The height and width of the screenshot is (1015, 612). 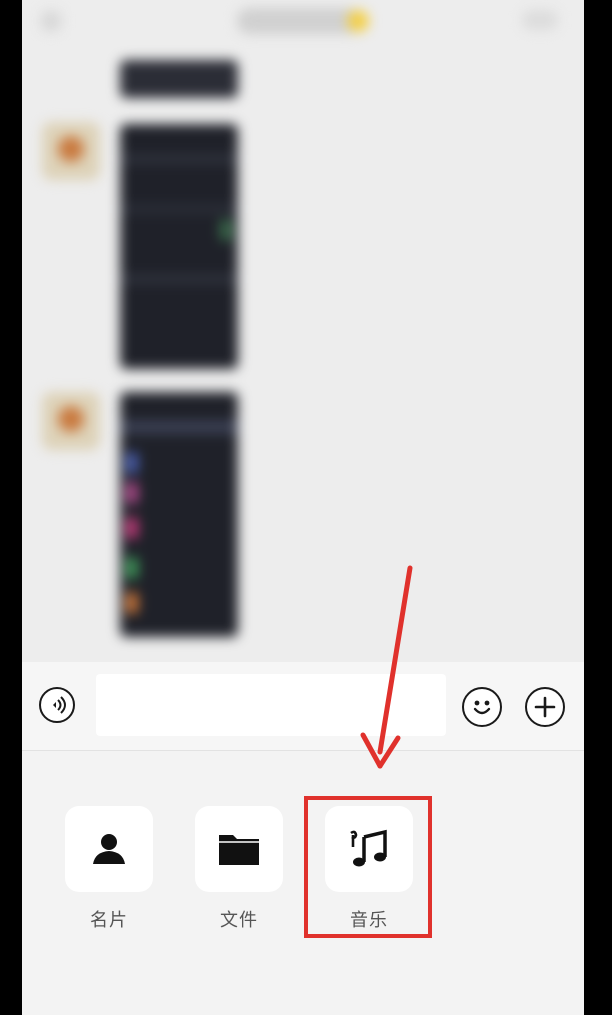 I want to click on chat-message, so click(x=179, y=79).